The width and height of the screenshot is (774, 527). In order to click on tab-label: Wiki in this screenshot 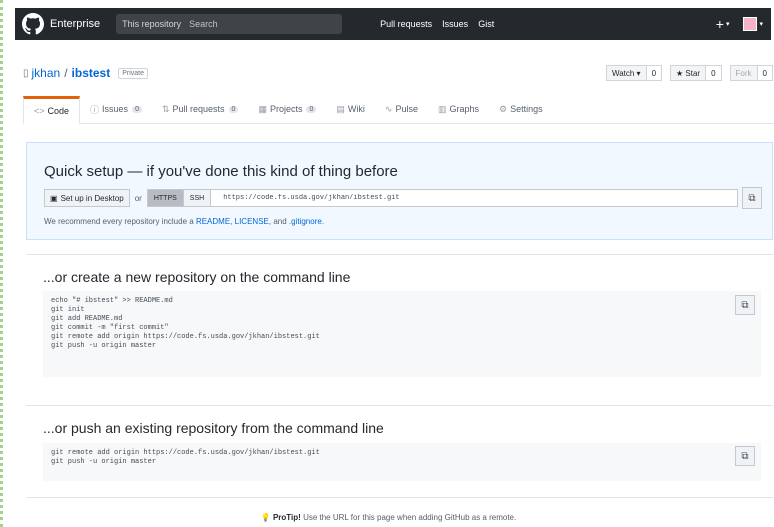, I will do `click(356, 109)`.